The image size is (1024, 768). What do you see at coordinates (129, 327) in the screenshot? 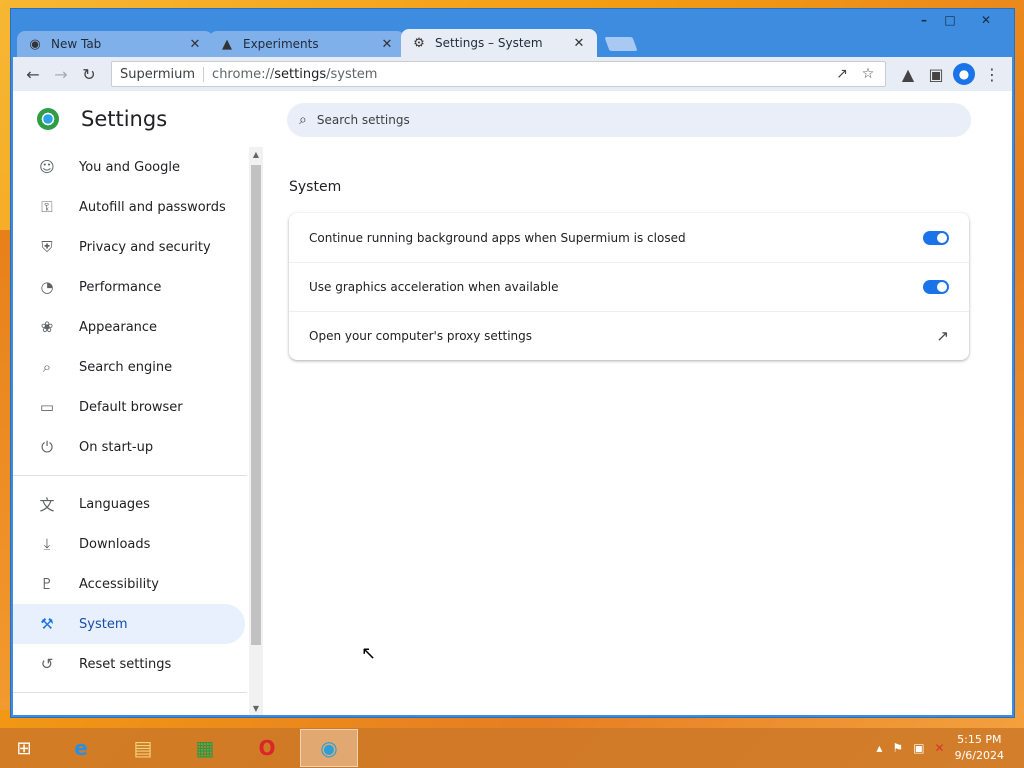
I see `sidebar-item-appearance: ❀ Appearance` at bounding box center [129, 327].